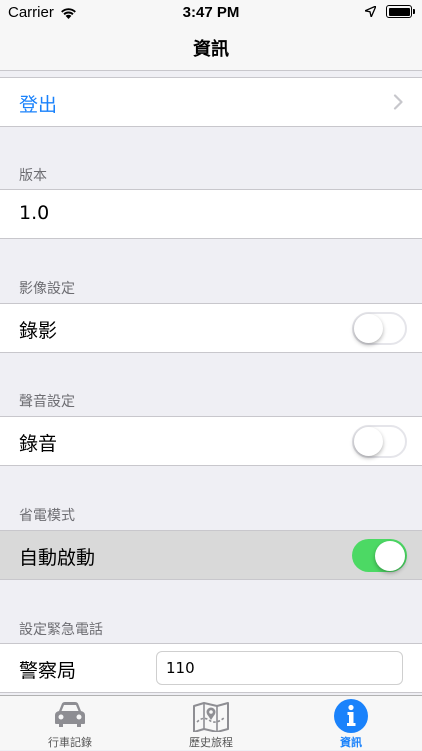  What do you see at coordinates (398, 102) in the screenshot?
I see `chevron-right-icon` at bounding box center [398, 102].